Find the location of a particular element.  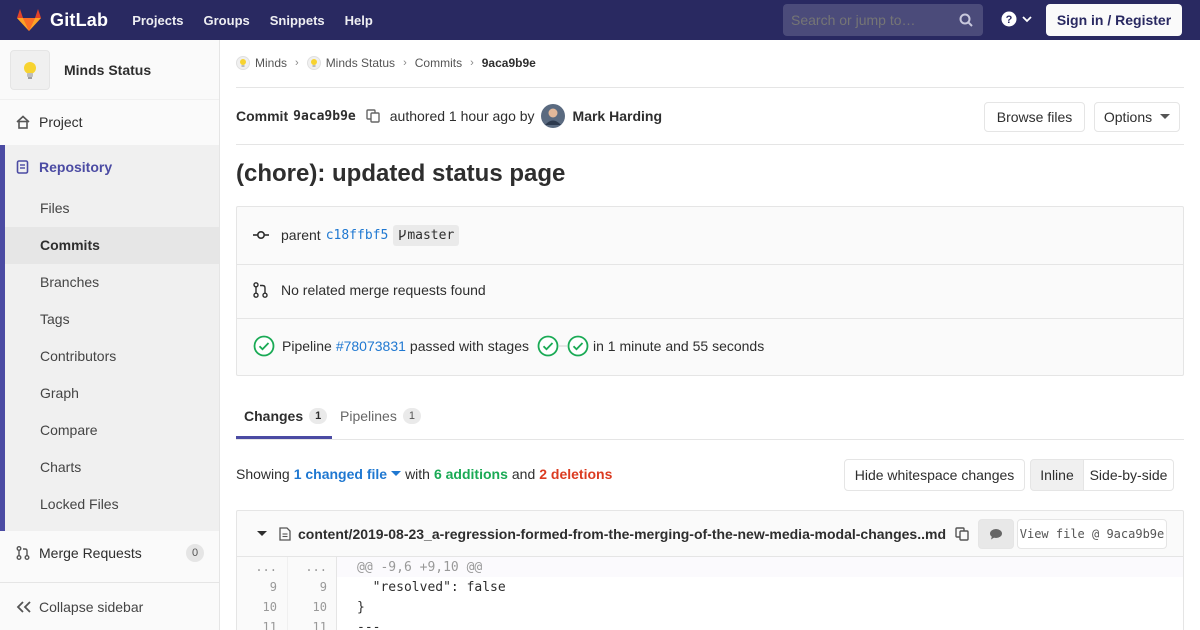

sidebar-active-highlight is located at coordinates (112, 245).